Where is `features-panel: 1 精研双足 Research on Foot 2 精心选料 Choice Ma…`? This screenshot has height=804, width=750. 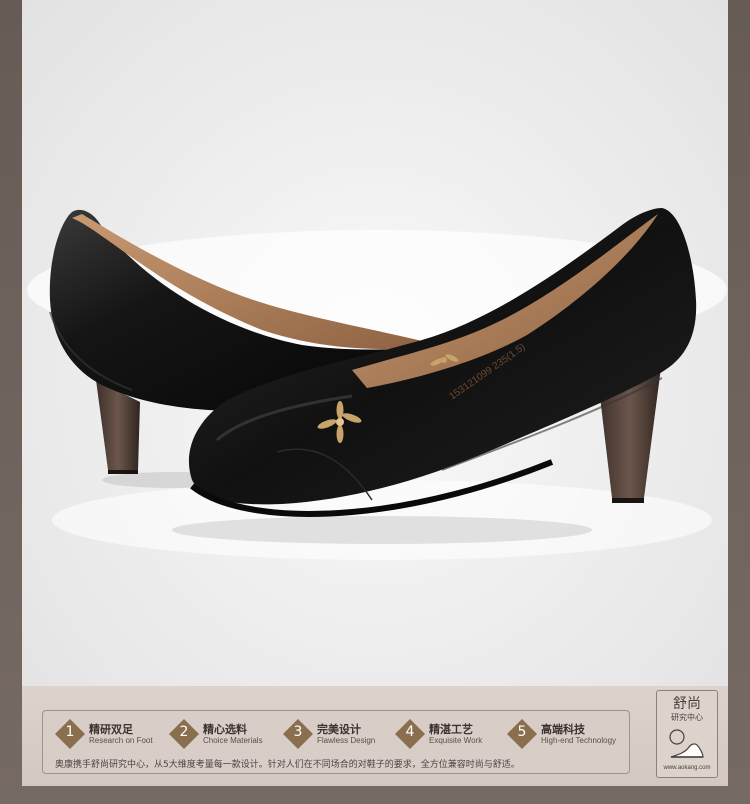
features-panel: 1 精研双足 Research on Foot 2 精心选料 Choice Ma… is located at coordinates (336, 742).